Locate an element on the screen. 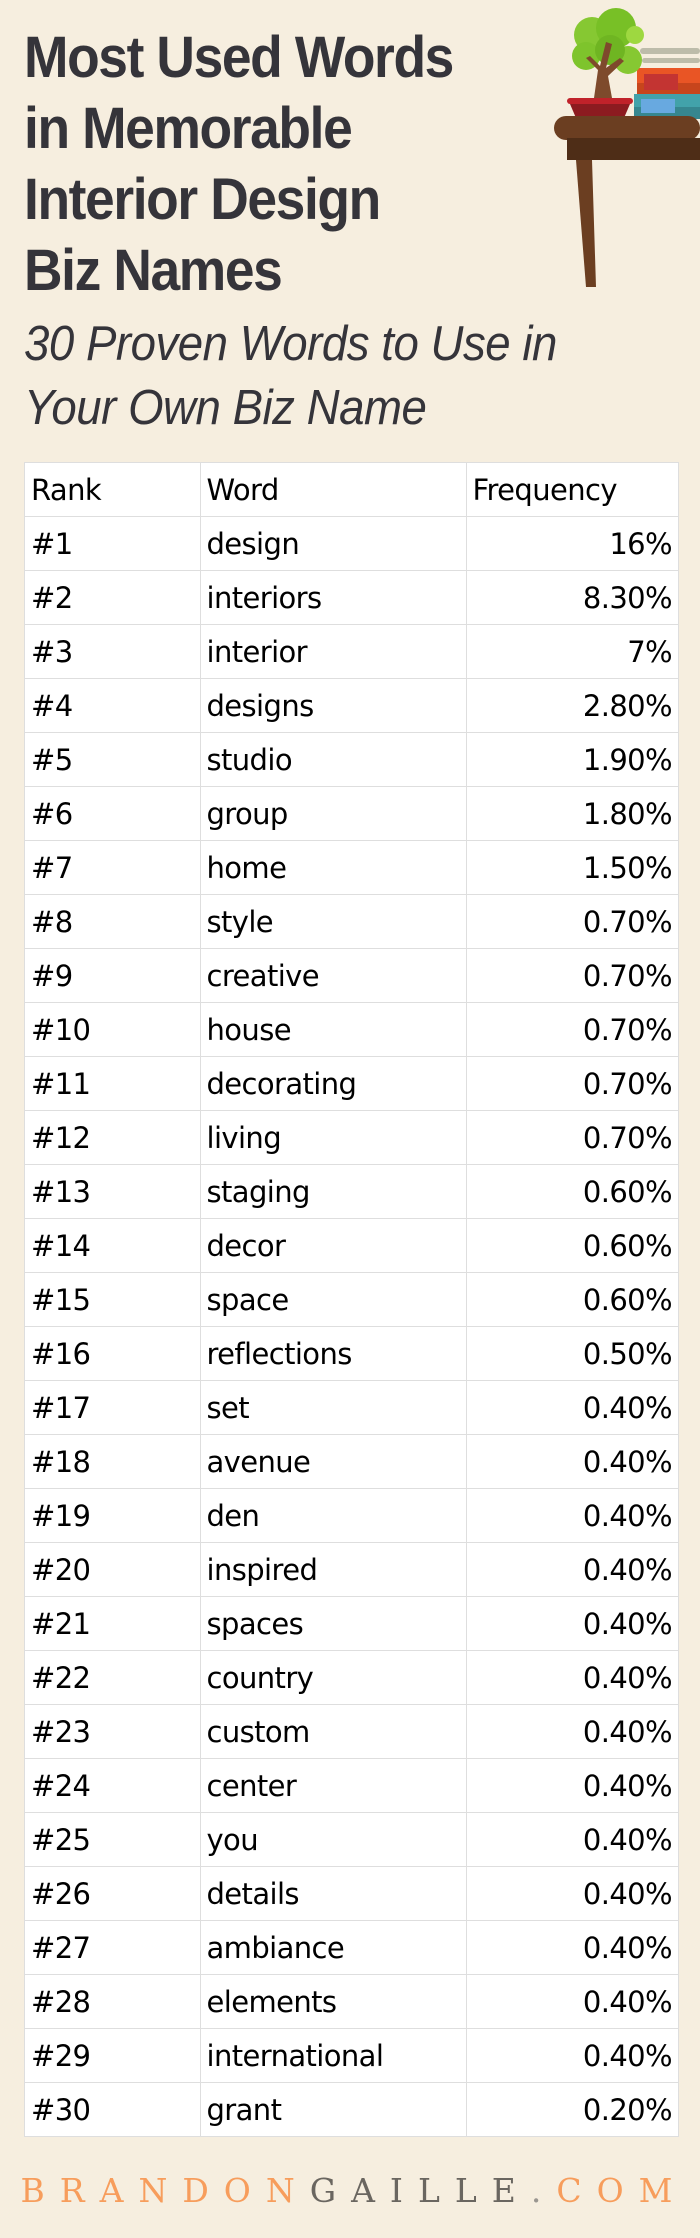  rank-cell: #24 is located at coordinates (113, 1785).